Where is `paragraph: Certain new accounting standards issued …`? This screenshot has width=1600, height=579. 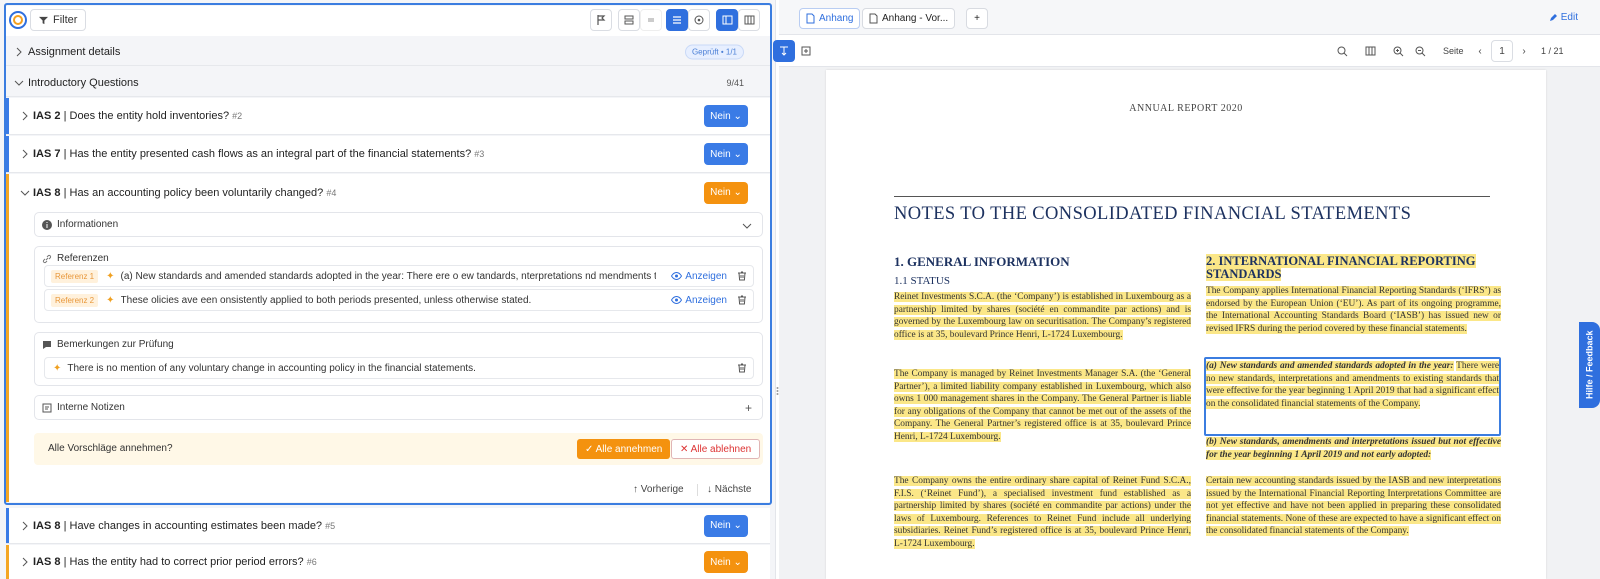
paragraph: Certain new accounting standards issued … is located at coordinates (1353, 506).